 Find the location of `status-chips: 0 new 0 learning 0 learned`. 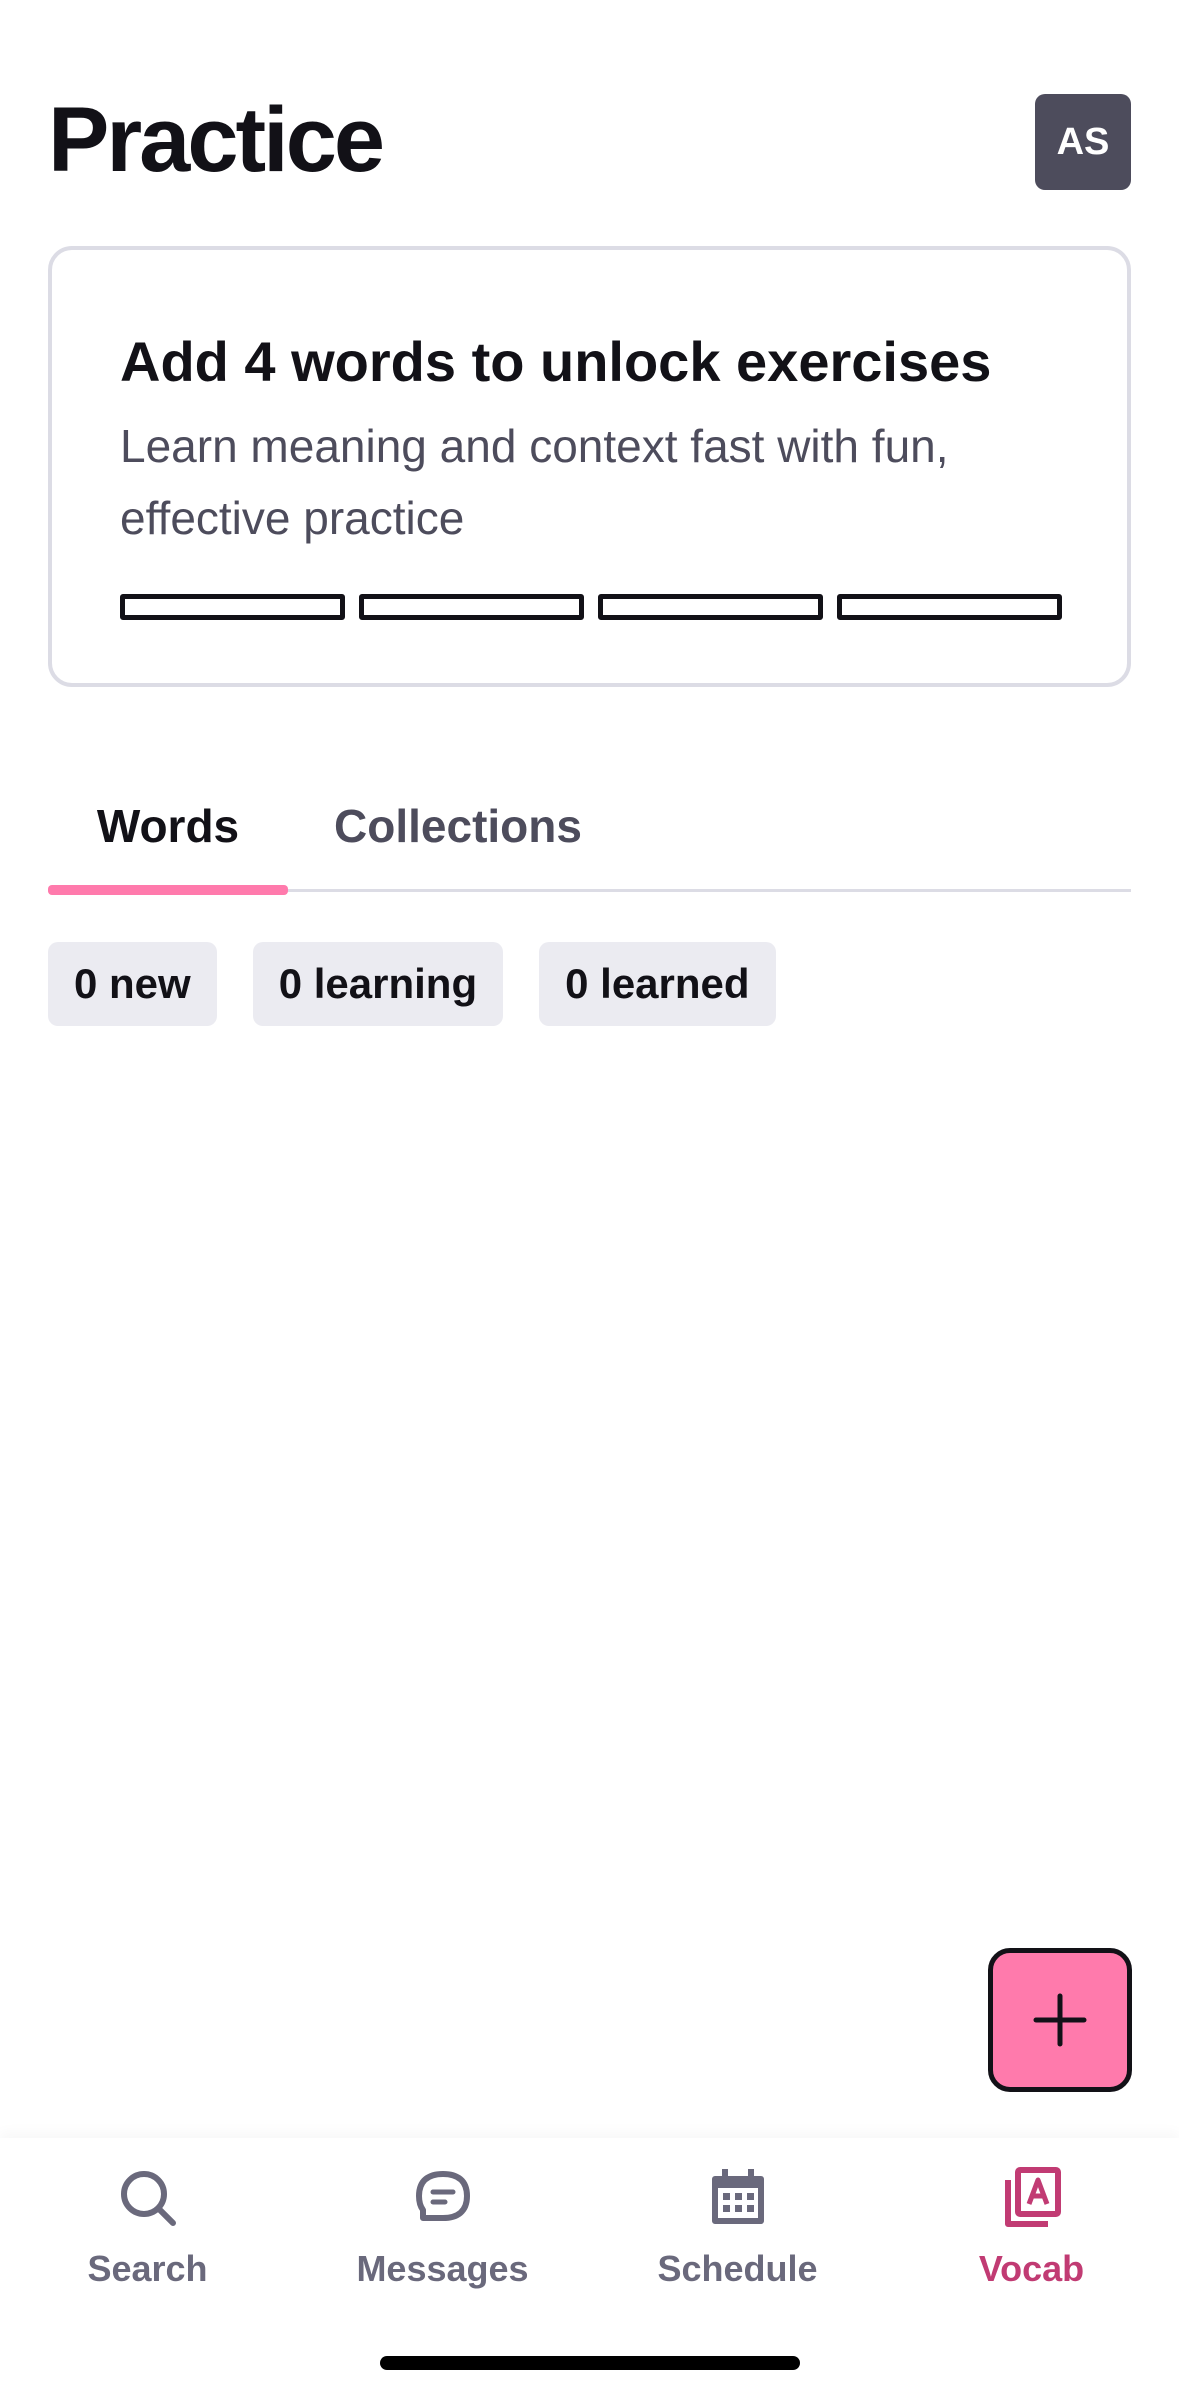

status-chips: 0 new 0 learning 0 learned is located at coordinates (412, 984).